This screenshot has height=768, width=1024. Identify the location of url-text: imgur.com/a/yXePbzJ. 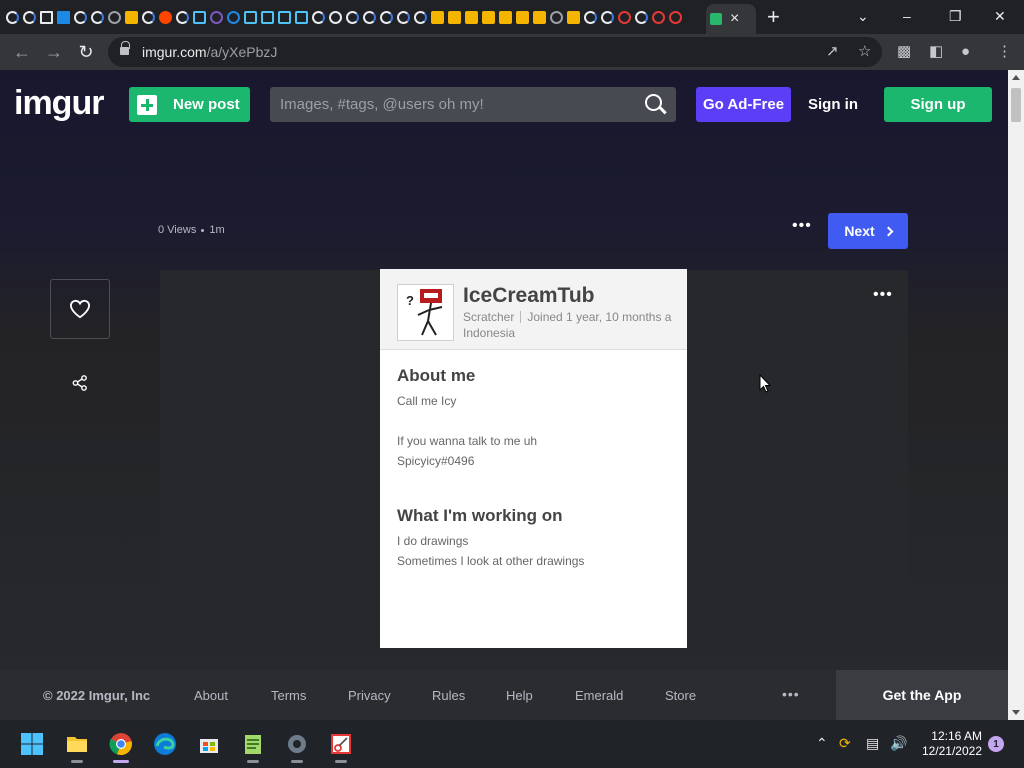
(209, 52).